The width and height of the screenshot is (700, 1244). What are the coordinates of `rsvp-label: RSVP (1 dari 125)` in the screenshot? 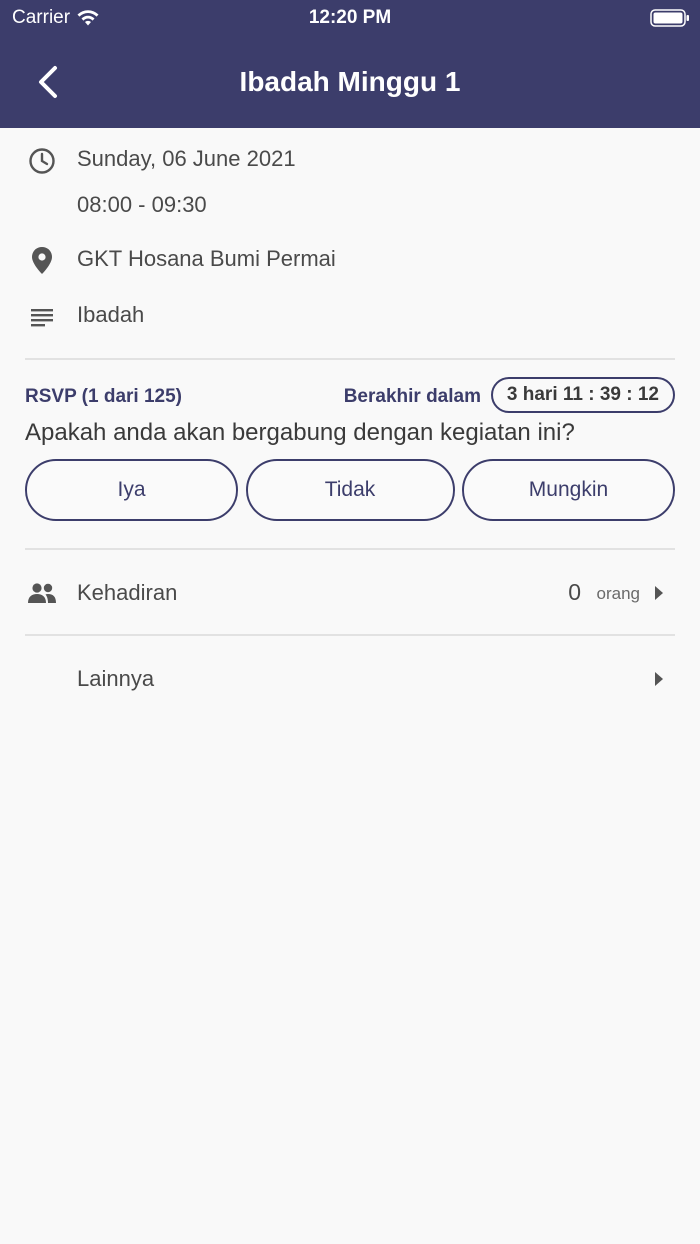 It's located at (104, 396).